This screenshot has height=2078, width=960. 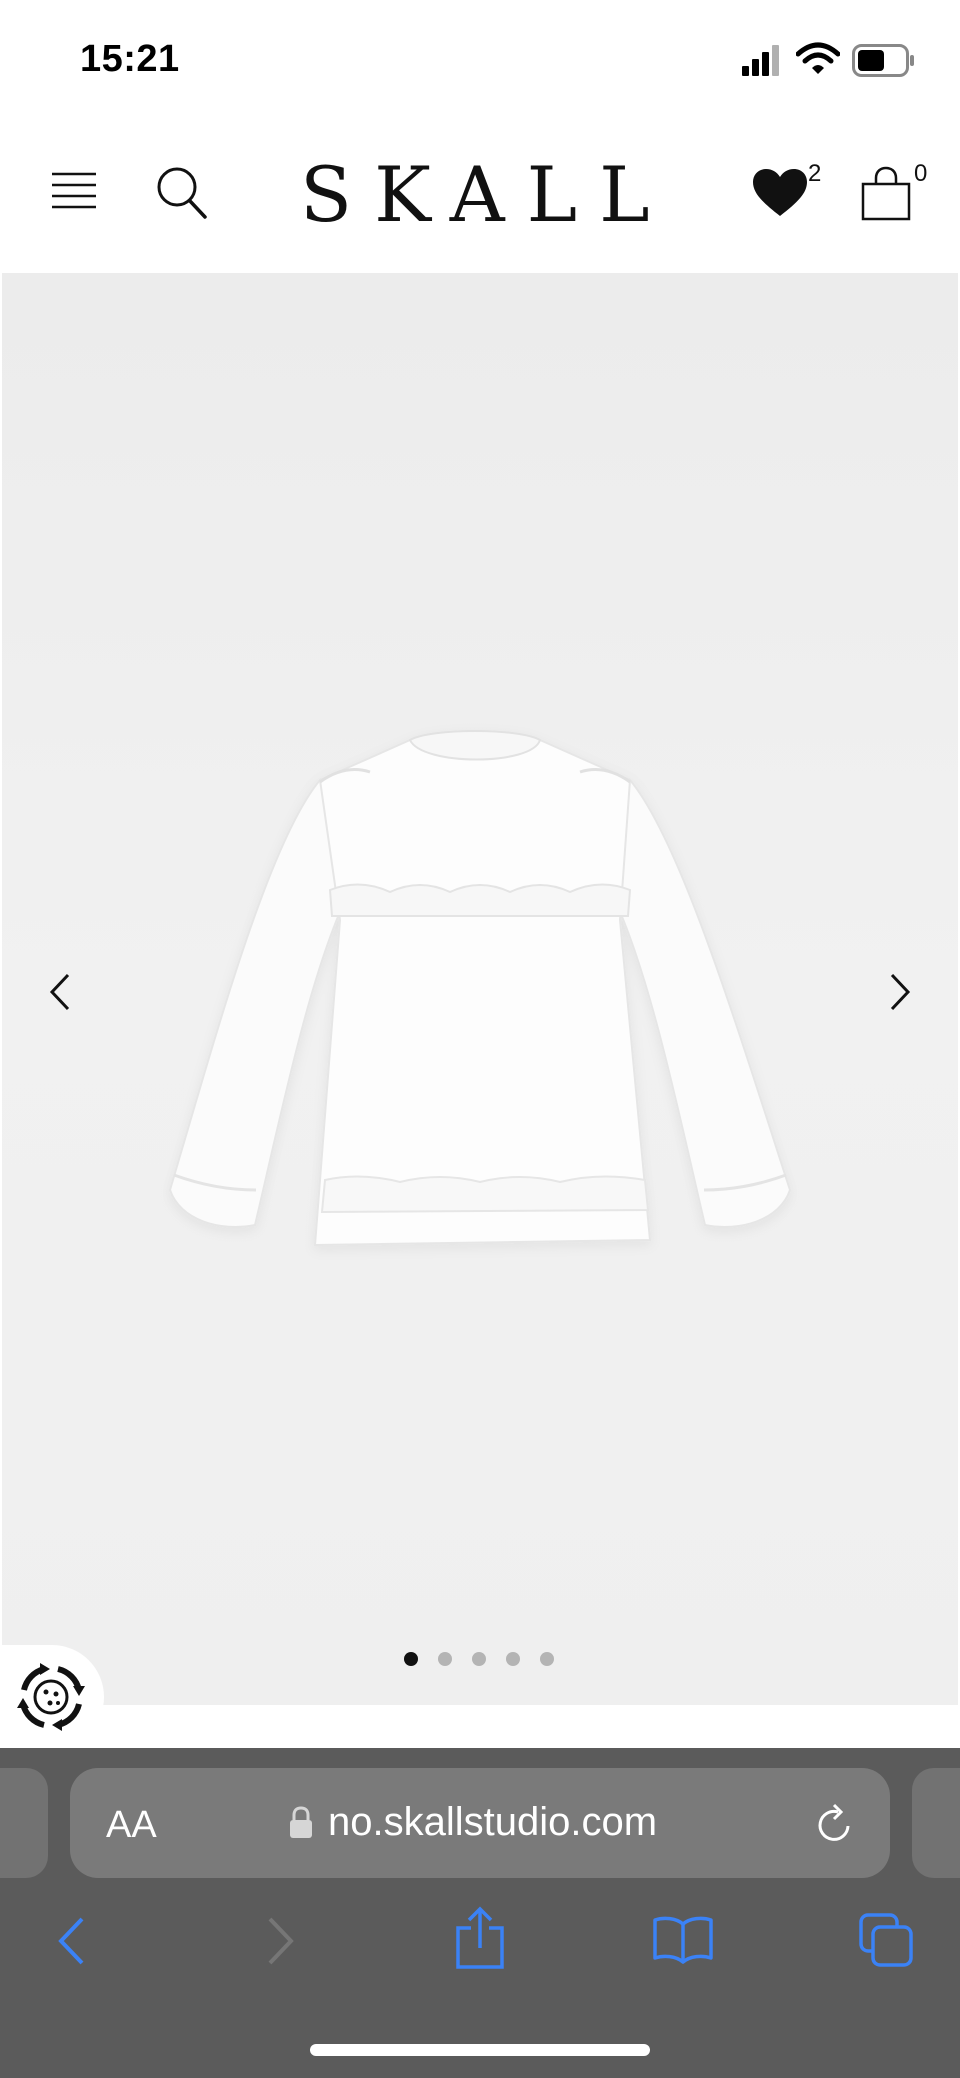 I want to click on wishlist-count-badge: 2, so click(x=815, y=173).